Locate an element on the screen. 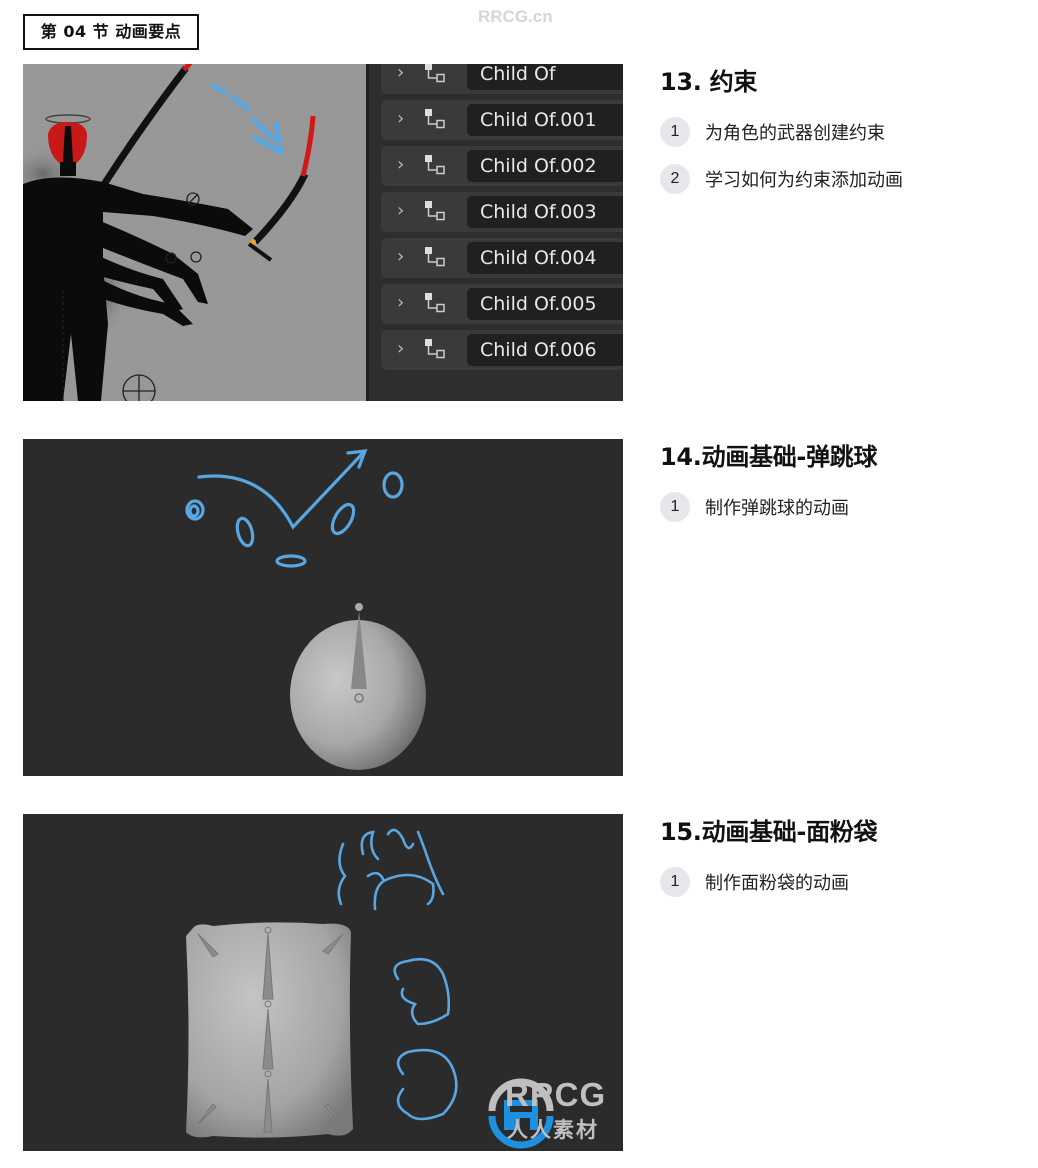  section-label: 第 04 节 动画要点 is located at coordinates (111, 32).